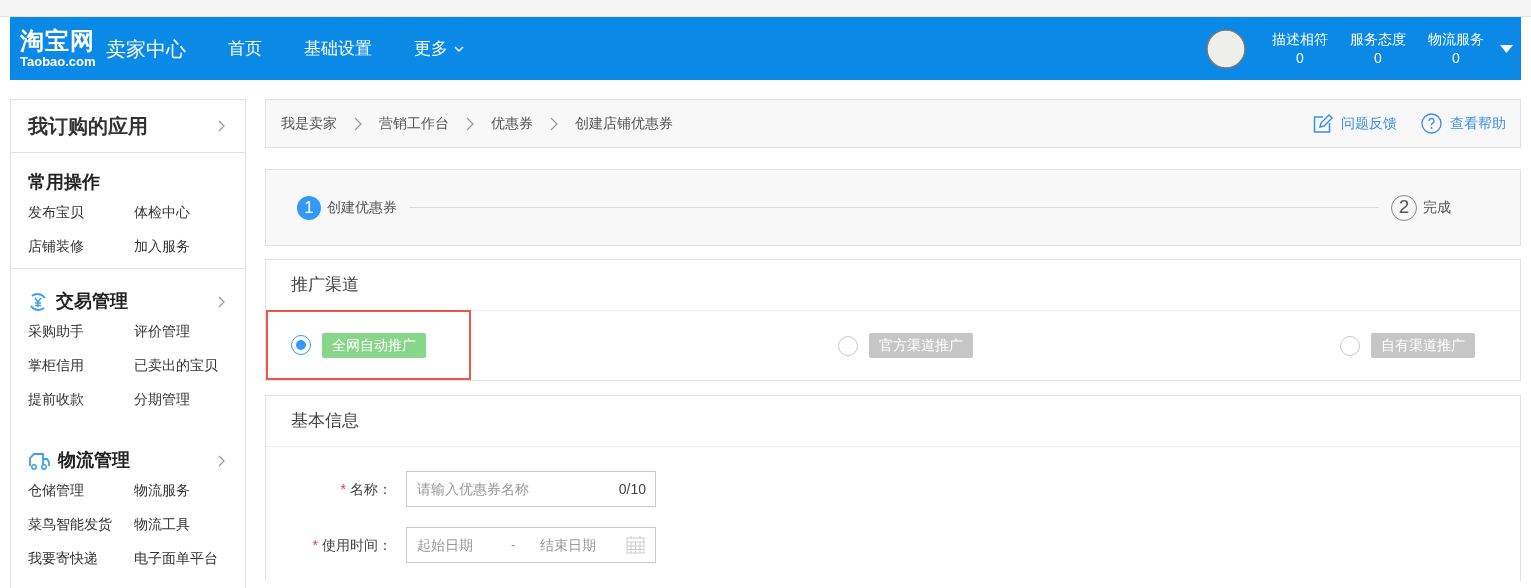  I want to click on nav-link: 基础设置, so click(337, 48).